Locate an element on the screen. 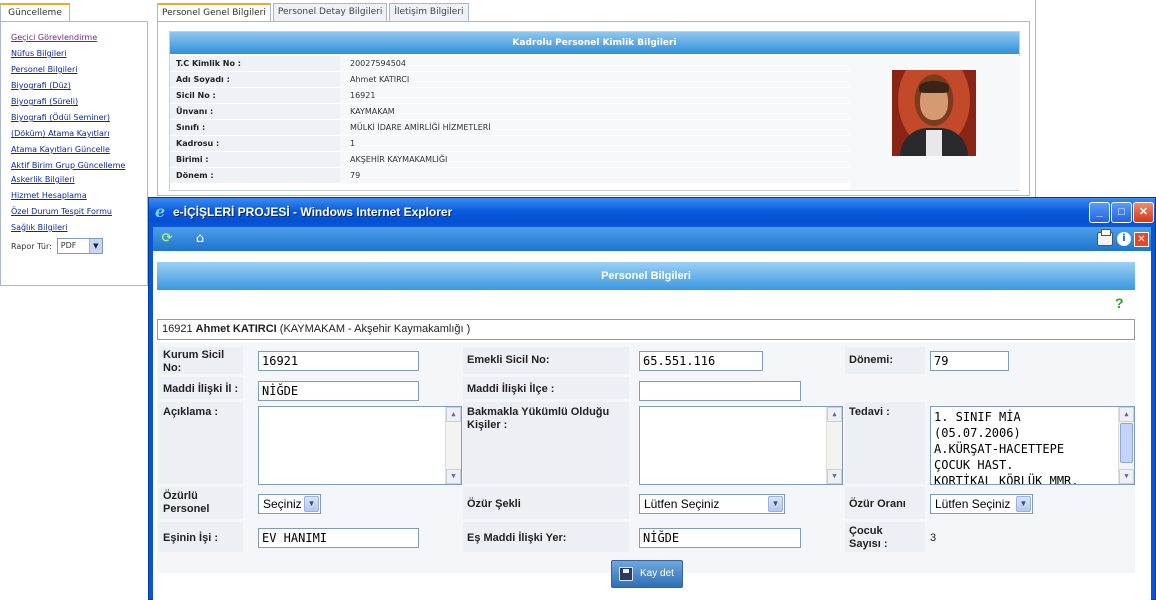 The width and height of the screenshot is (1156, 600). save-label: Kay det is located at coordinates (657, 573).